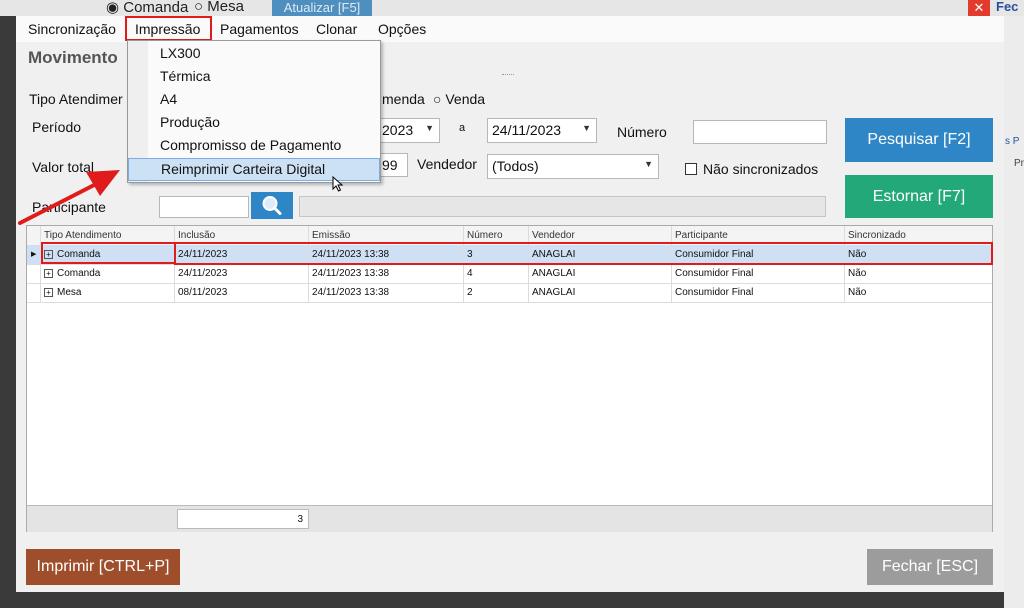 This screenshot has width=1024, height=608. What do you see at coordinates (496, 254) in the screenshot?
I see `cell-numero: 3` at bounding box center [496, 254].